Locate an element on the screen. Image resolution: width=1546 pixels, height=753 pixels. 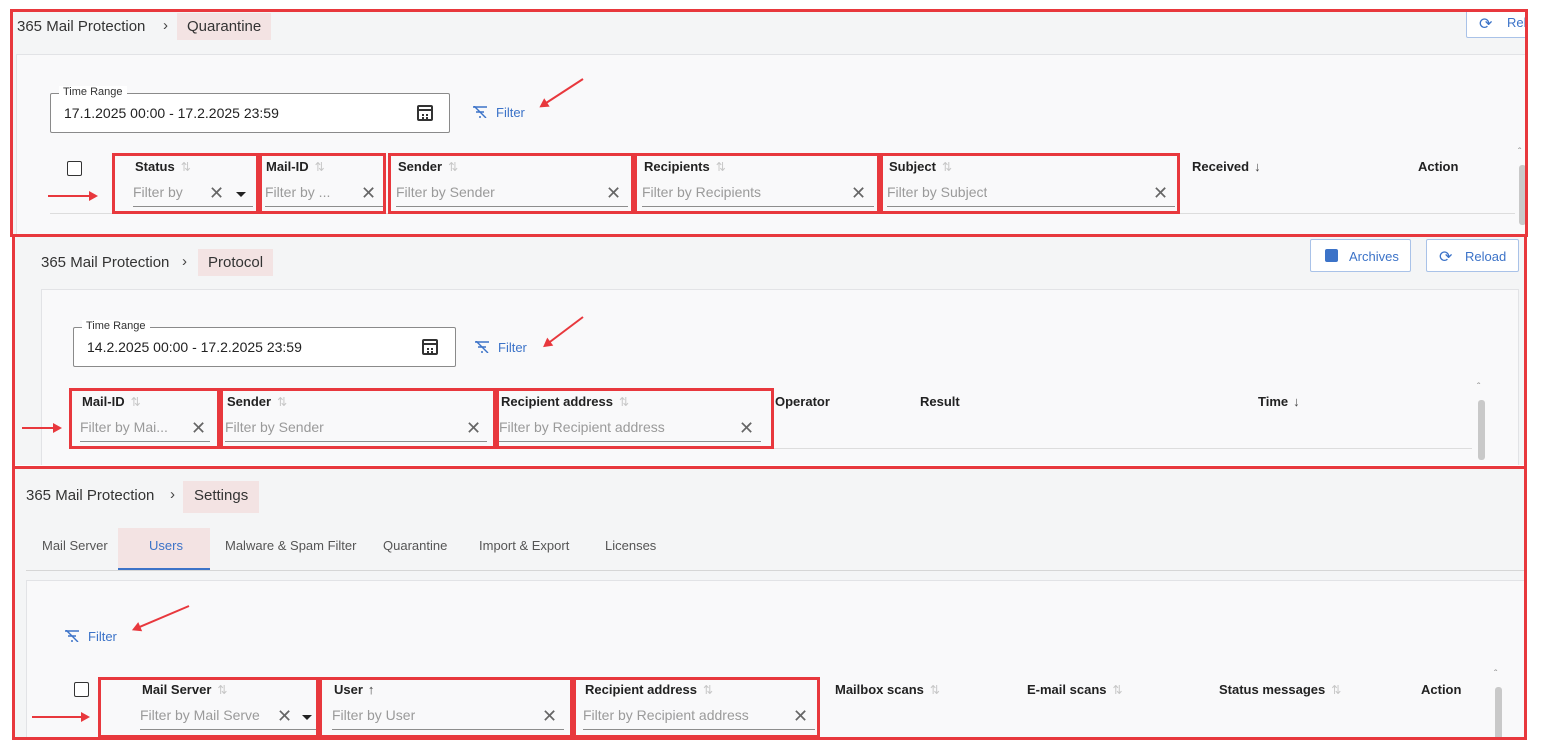
reload-label: Reload is located at coordinates (1486, 256).